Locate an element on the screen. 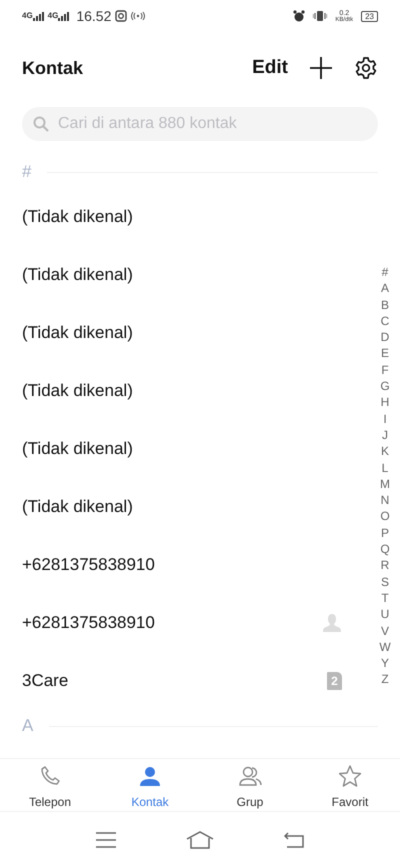 This screenshot has width=400, height=867. contact-row: 3Care 2 is located at coordinates (181, 681).